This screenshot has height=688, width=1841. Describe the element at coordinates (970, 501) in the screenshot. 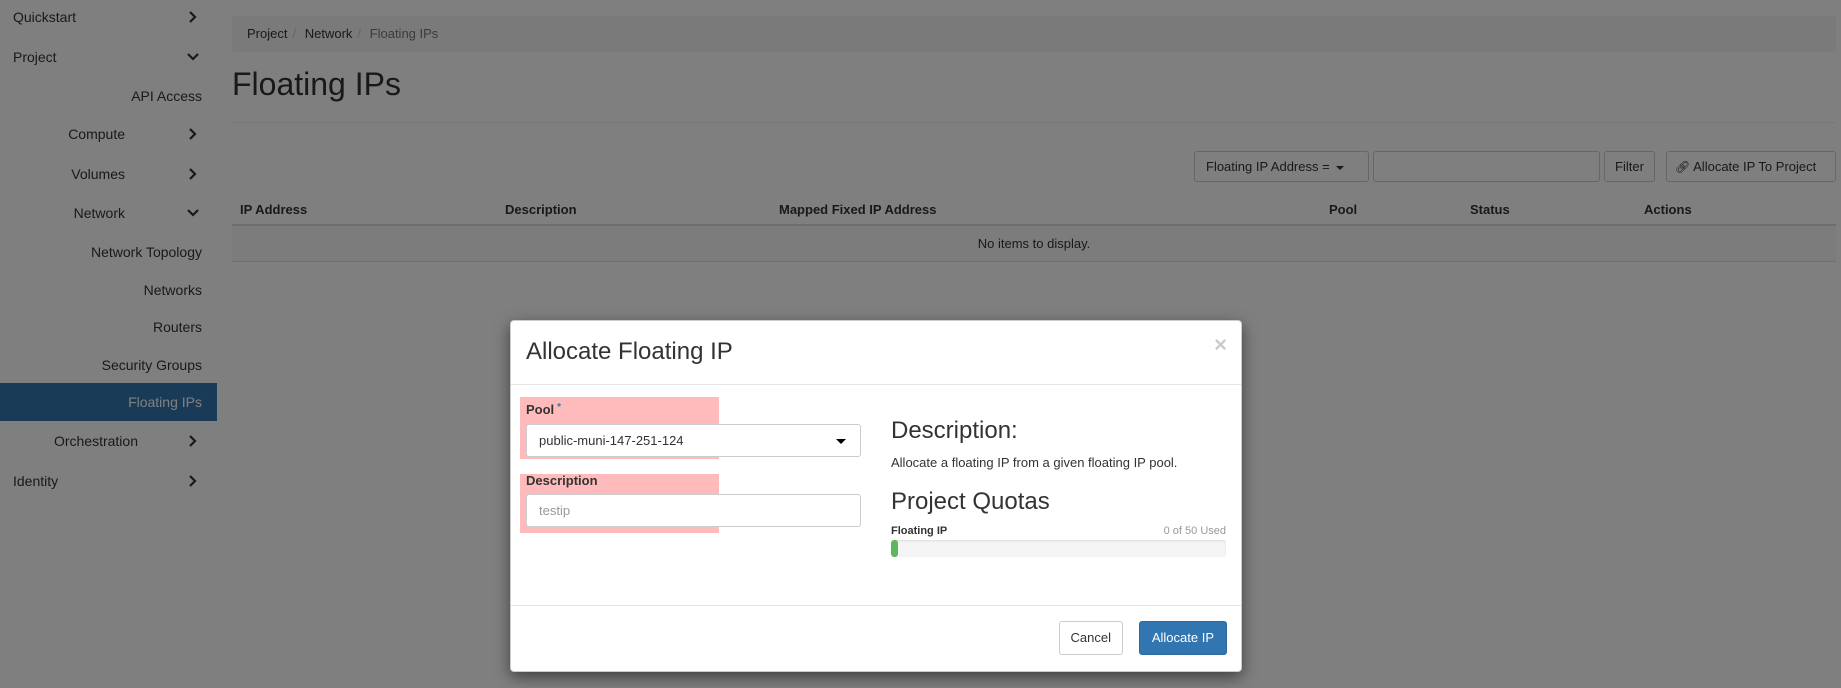

I see `quota-title: Project Quotas` at that location.